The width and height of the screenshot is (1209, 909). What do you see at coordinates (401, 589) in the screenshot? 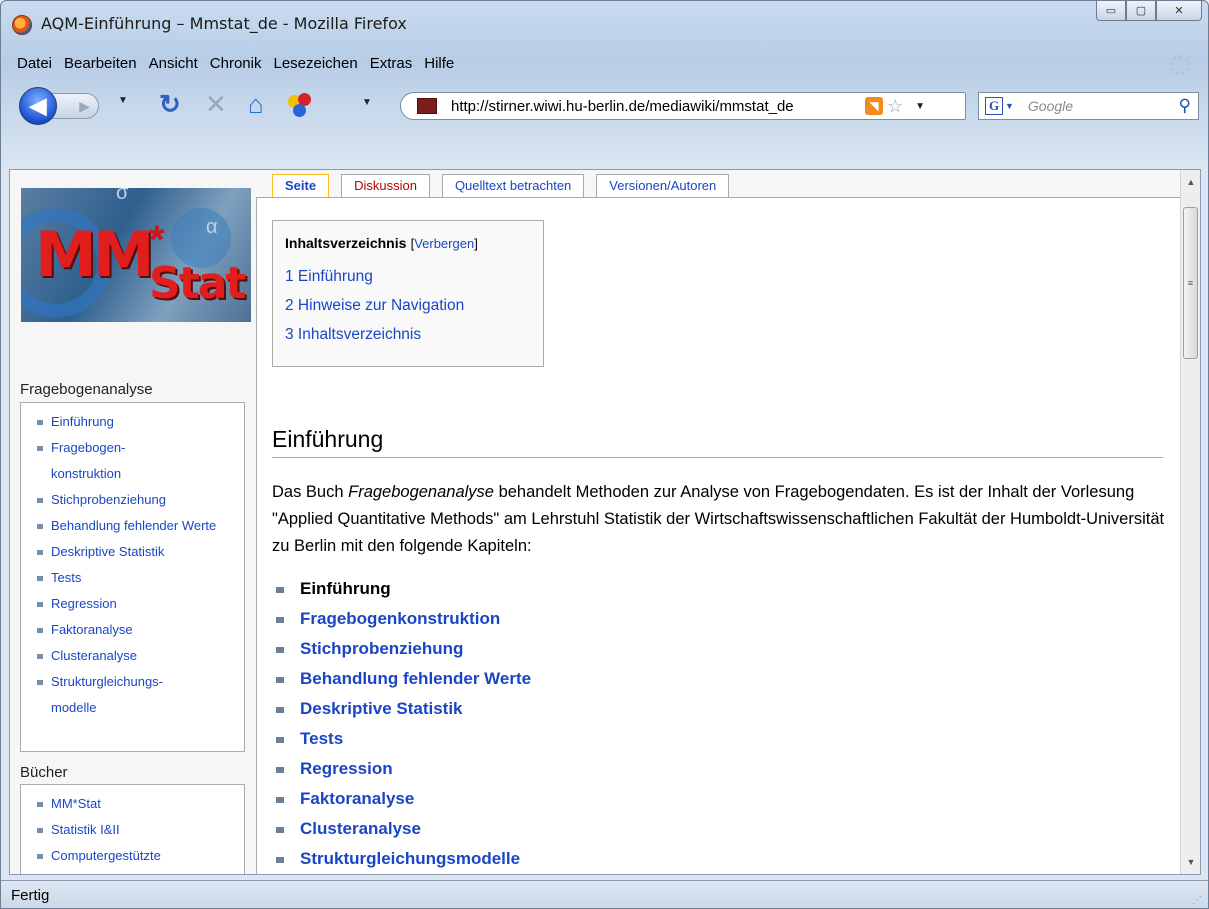
I see `chapter-item-einfuehrung: Einführung` at bounding box center [401, 589].